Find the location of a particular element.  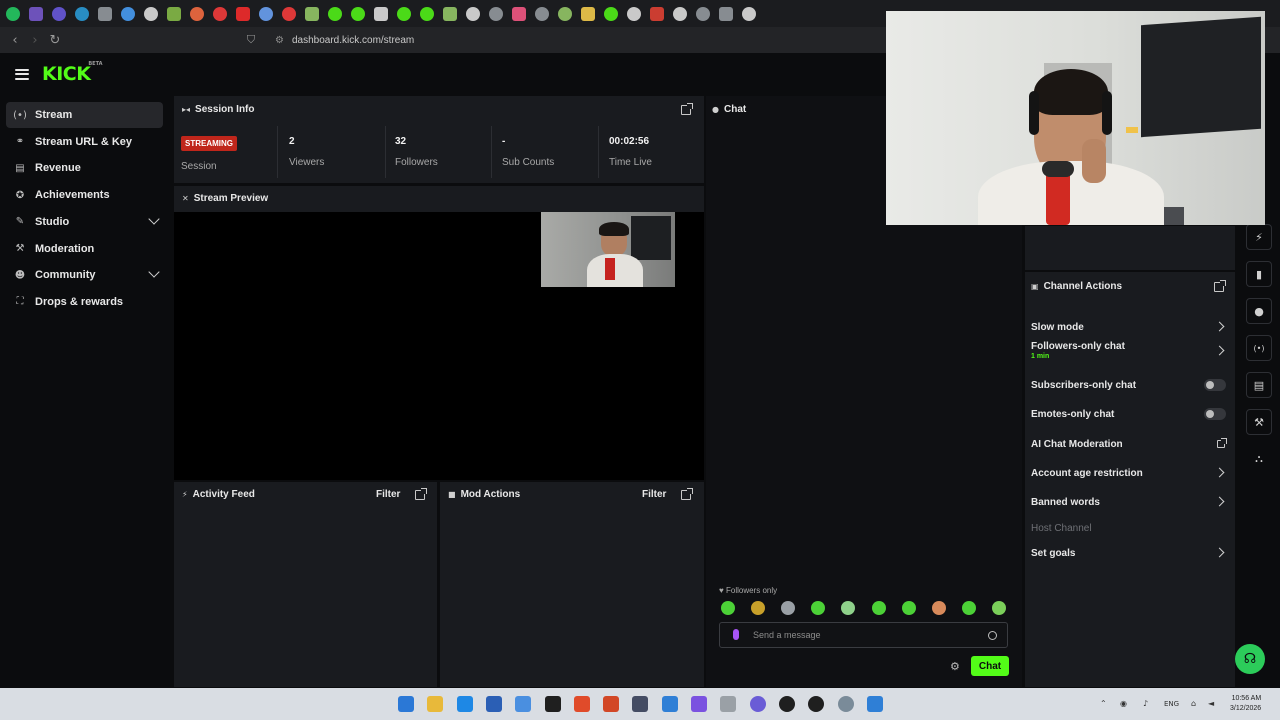

channel-action-followers-only-chat: Followers-only chat is located at coordinates (1078, 346).